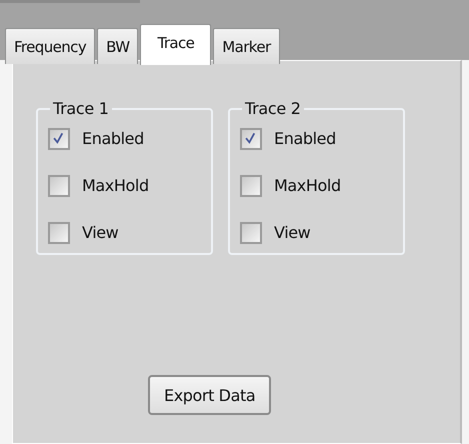  I want to click on tab: BW, so click(117, 46).